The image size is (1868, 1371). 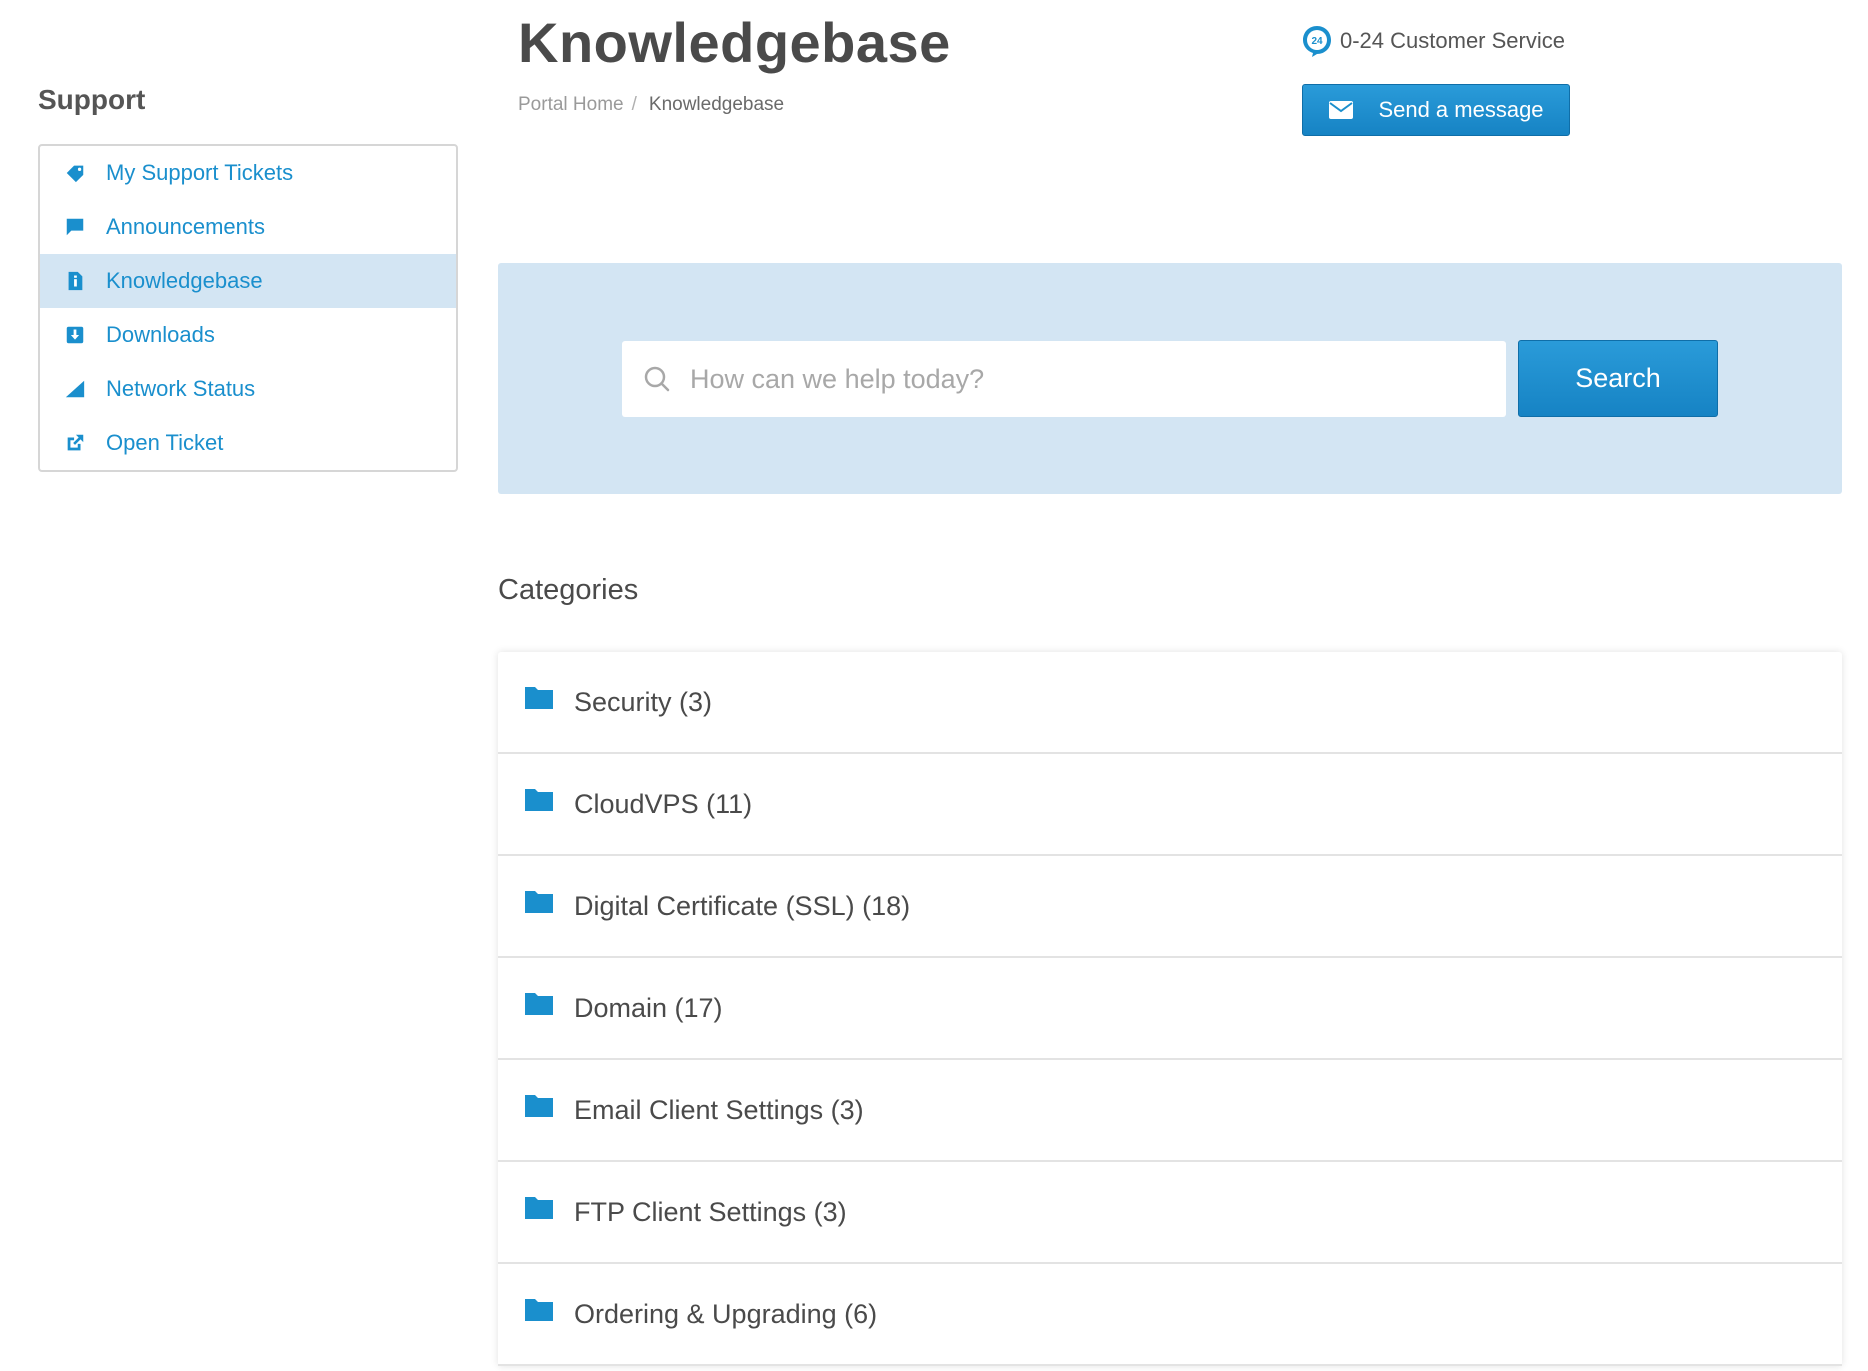 I want to click on sidebar-item-label: Network Status, so click(x=181, y=388).